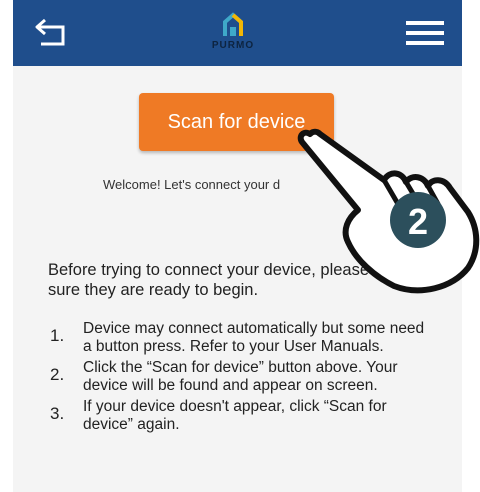 The height and width of the screenshot is (492, 480). Describe the element at coordinates (418, 221) in the screenshot. I see `step-badge: 2` at that location.